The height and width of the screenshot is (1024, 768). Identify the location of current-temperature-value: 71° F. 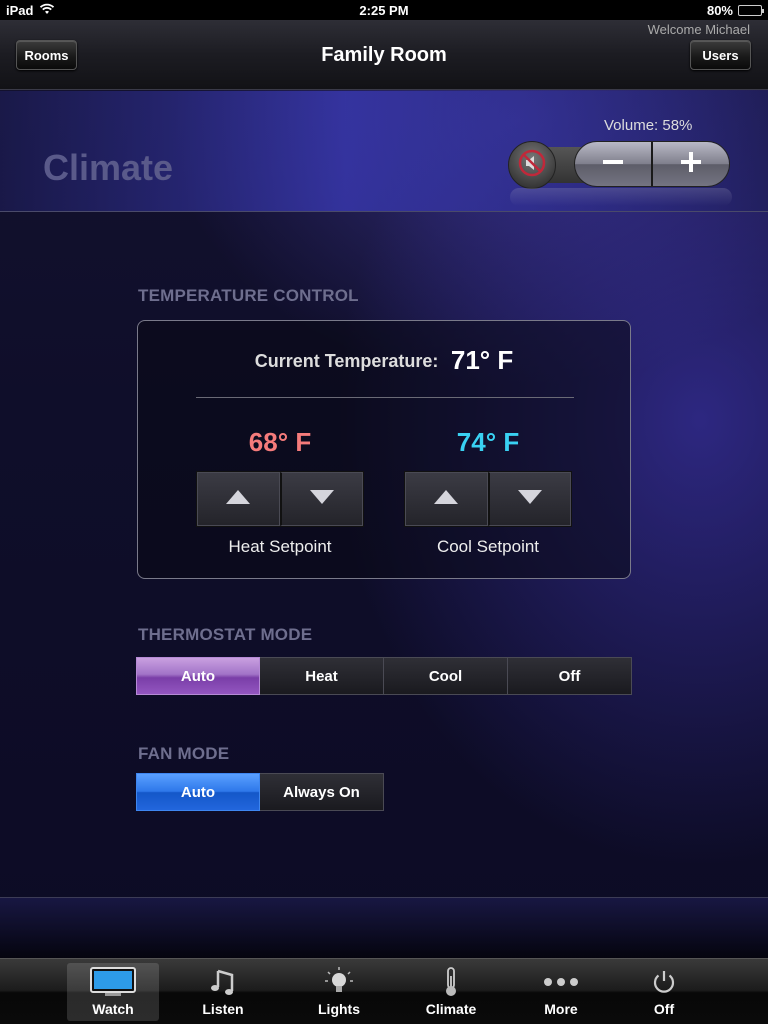
(482, 360).